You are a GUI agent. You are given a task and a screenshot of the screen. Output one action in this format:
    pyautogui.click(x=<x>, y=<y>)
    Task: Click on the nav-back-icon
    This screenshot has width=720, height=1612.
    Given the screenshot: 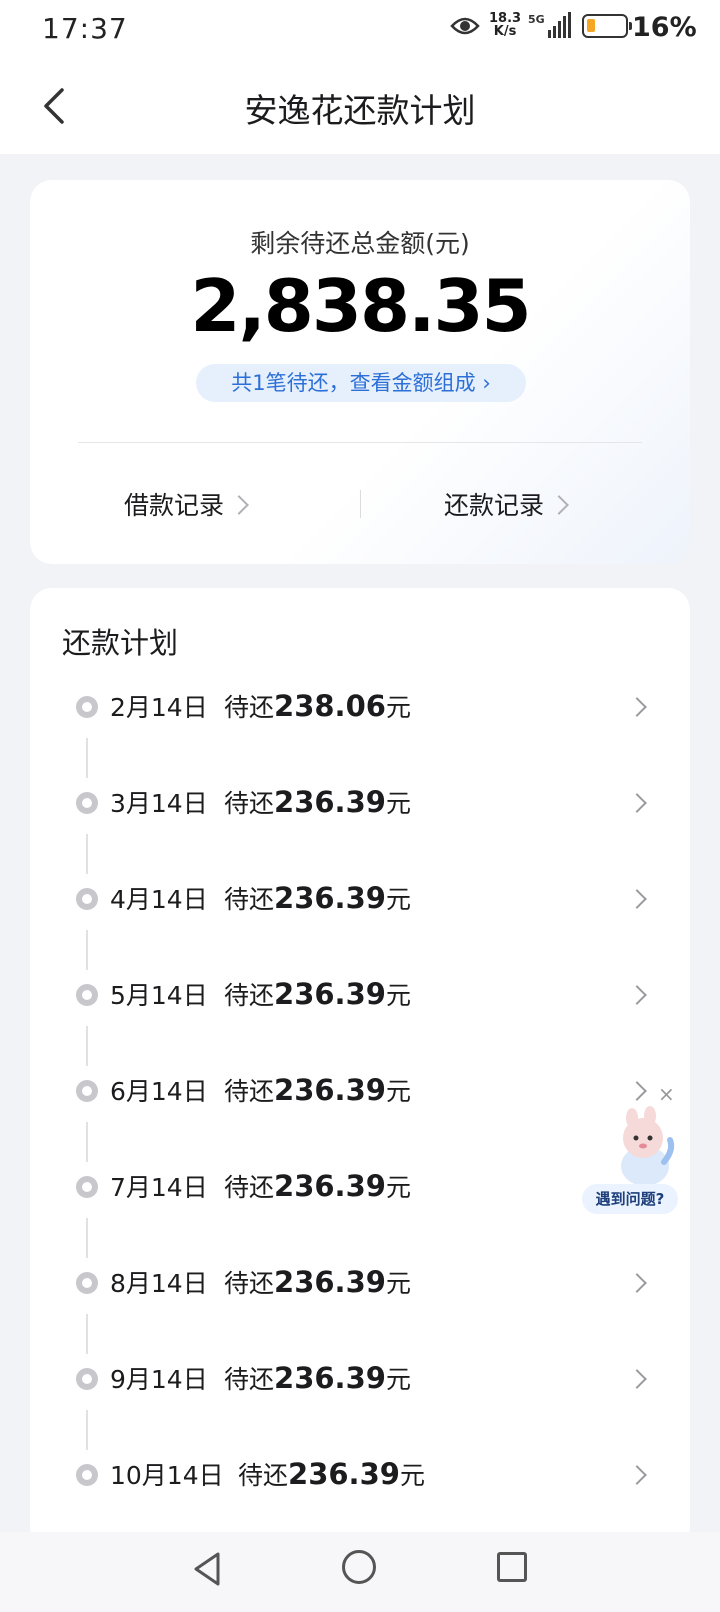 What is the action you would take?
    pyautogui.click(x=207, y=1569)
    